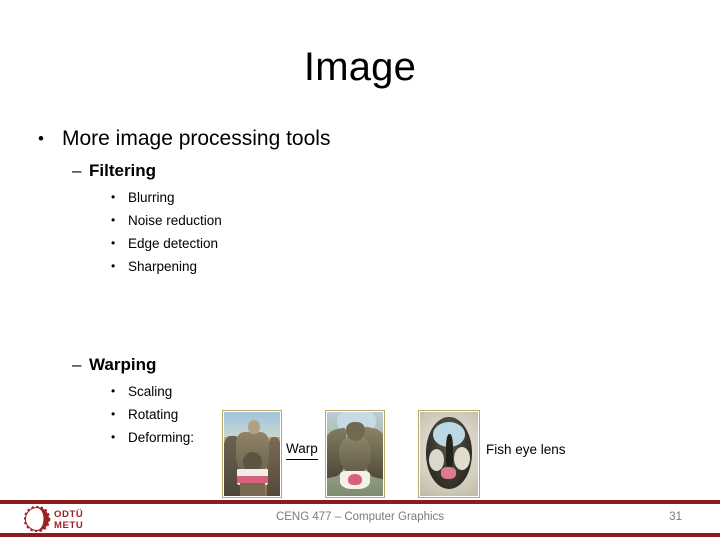 Image resolution: width=720 pixels, height=540 pixels. I want to click on list-item-label: Edge detection, so click(173, 243).